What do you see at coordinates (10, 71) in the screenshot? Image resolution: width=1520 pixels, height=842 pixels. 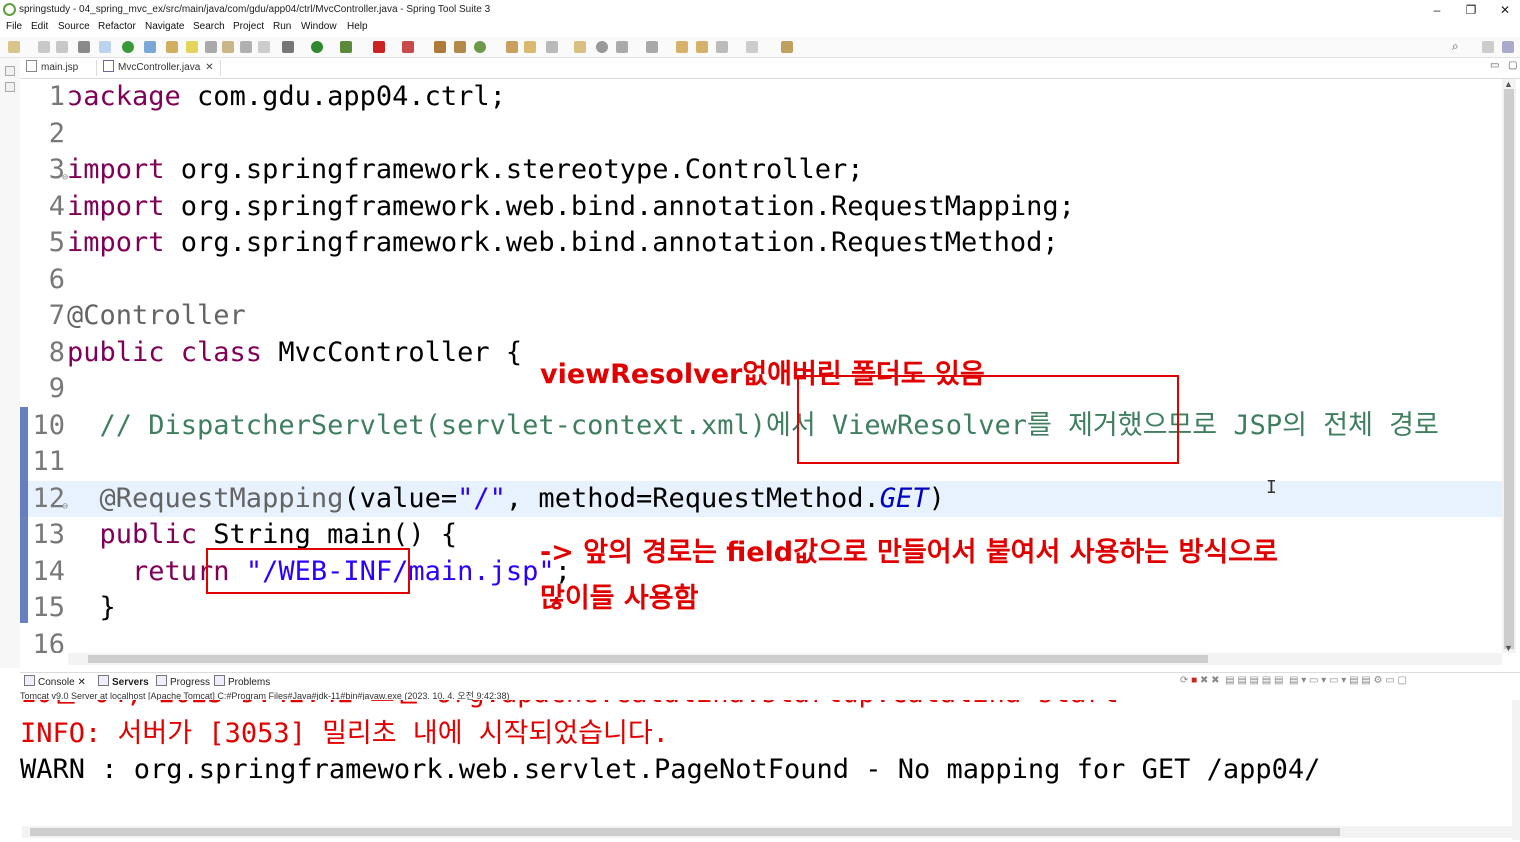 I see `package-explorer-icon` at bounding box center [10, 71].